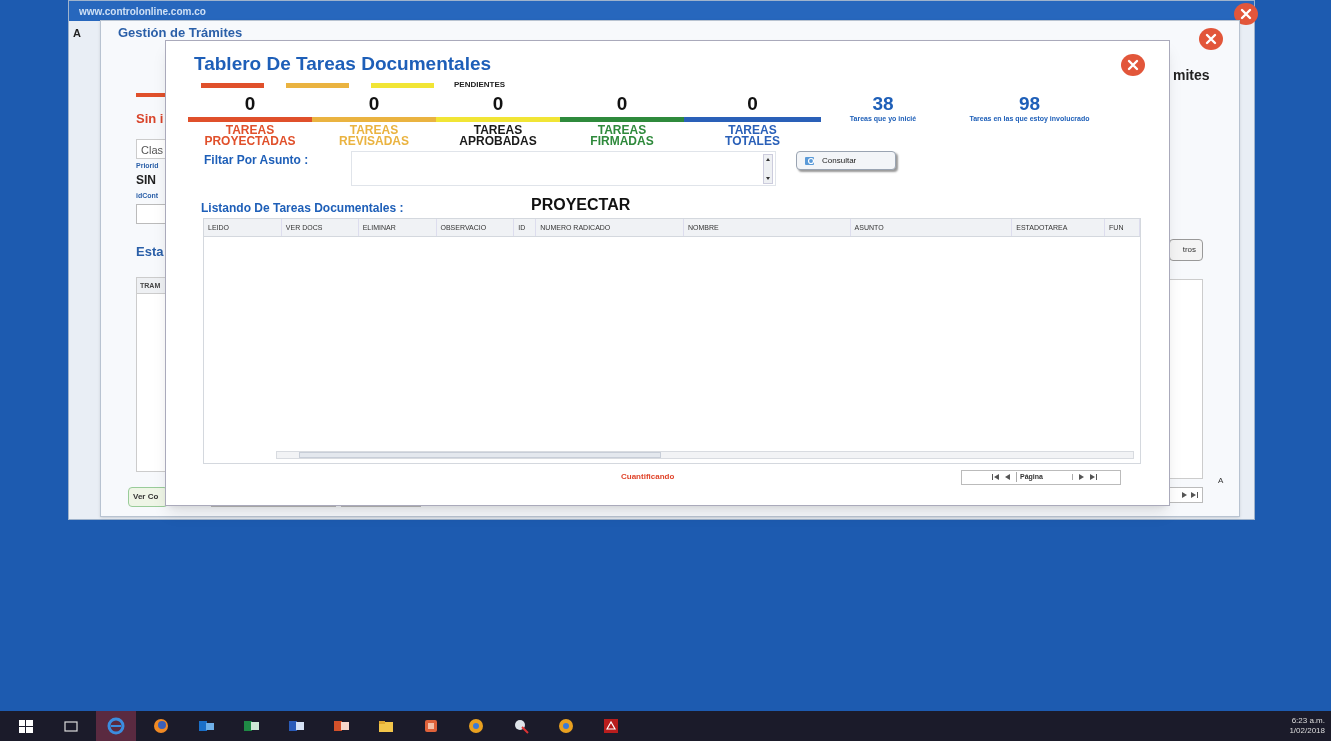 The width and height of the screenshot is (1331, 741). I want to click on previous-page-icon, so click(1007, 477).